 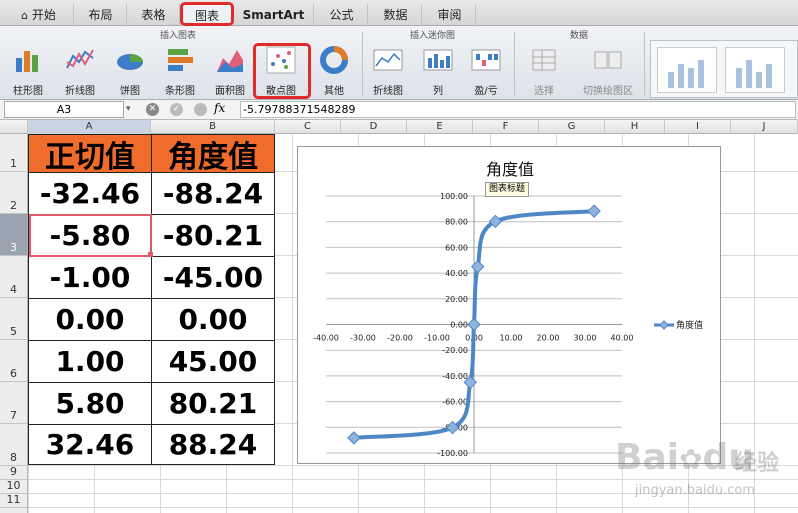 I want to click on column-header: J, so click(x=764, y=127).